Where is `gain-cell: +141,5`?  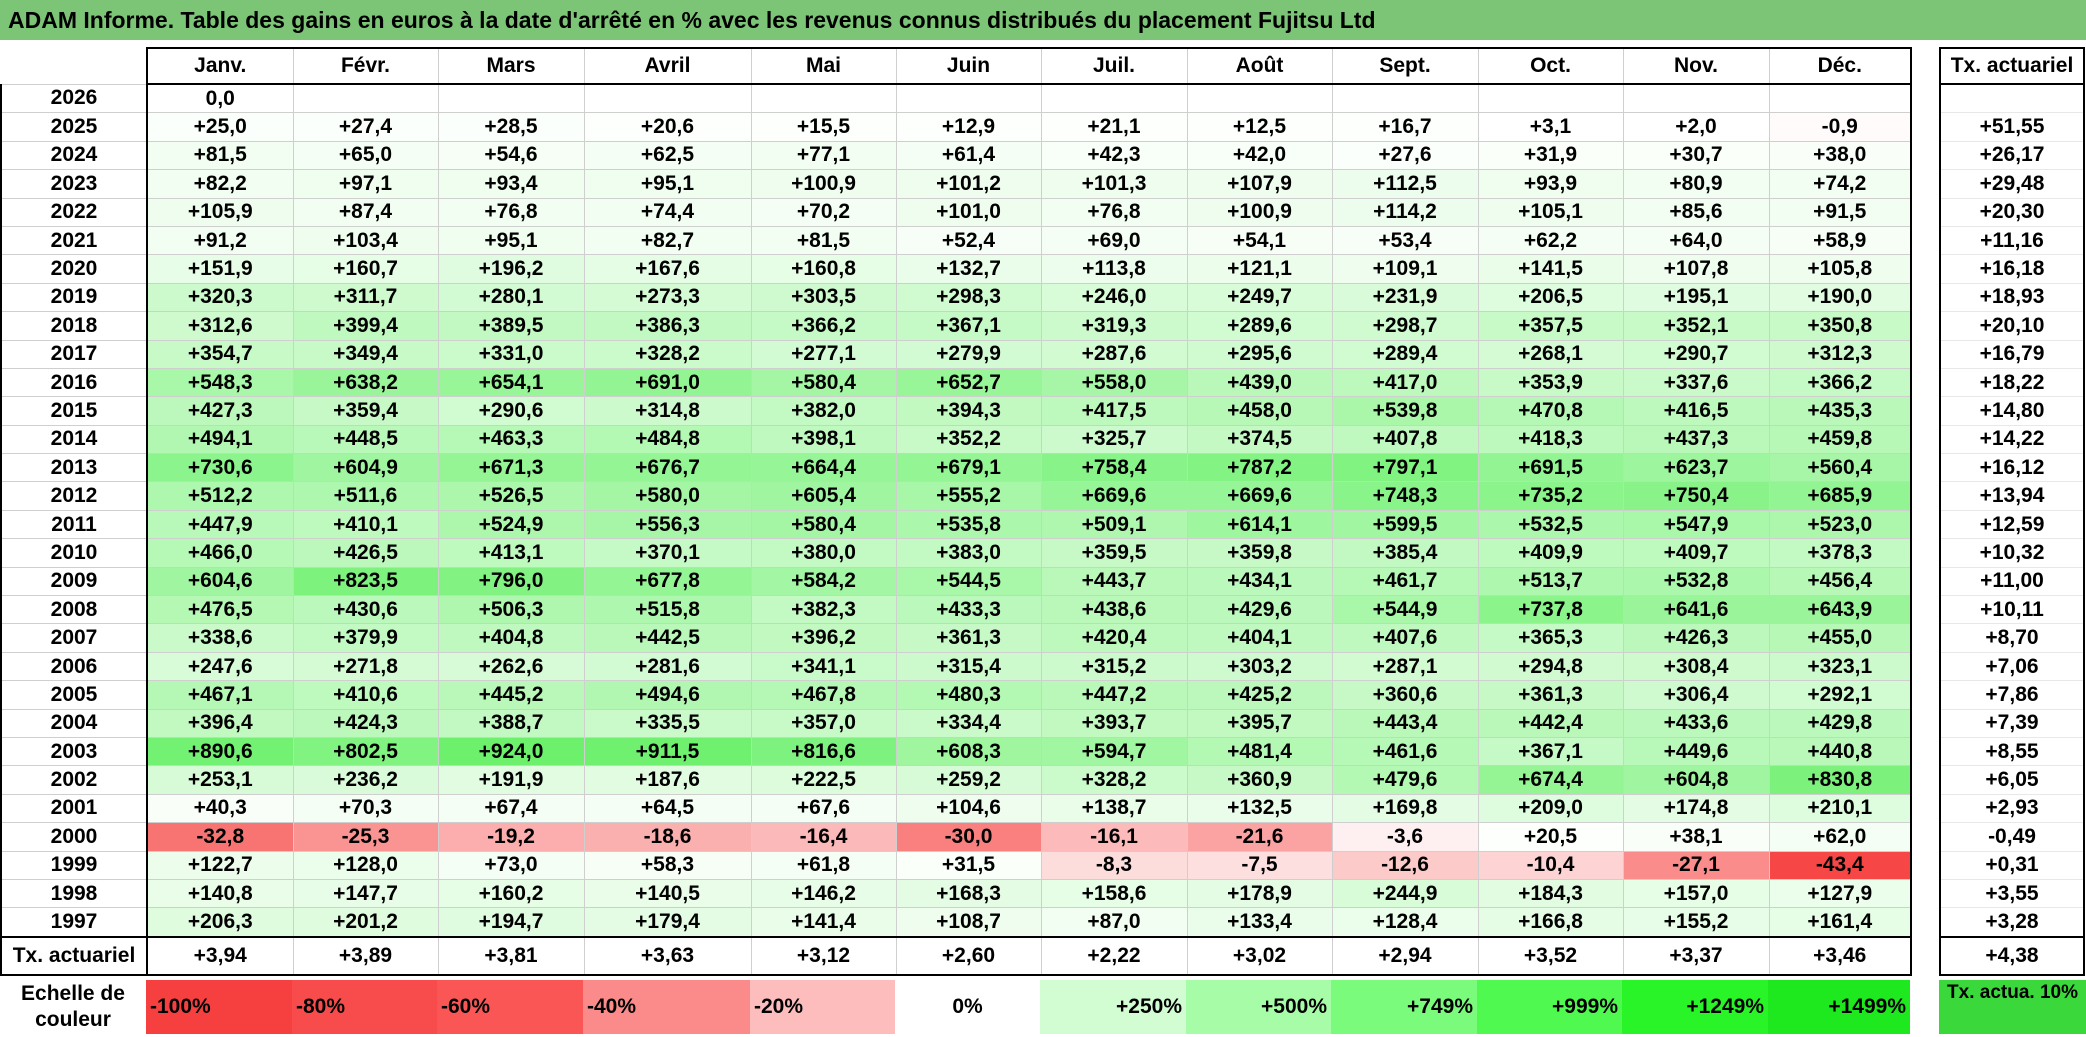
gain-cell: +141,5 is located at coordinates (1550, 269).